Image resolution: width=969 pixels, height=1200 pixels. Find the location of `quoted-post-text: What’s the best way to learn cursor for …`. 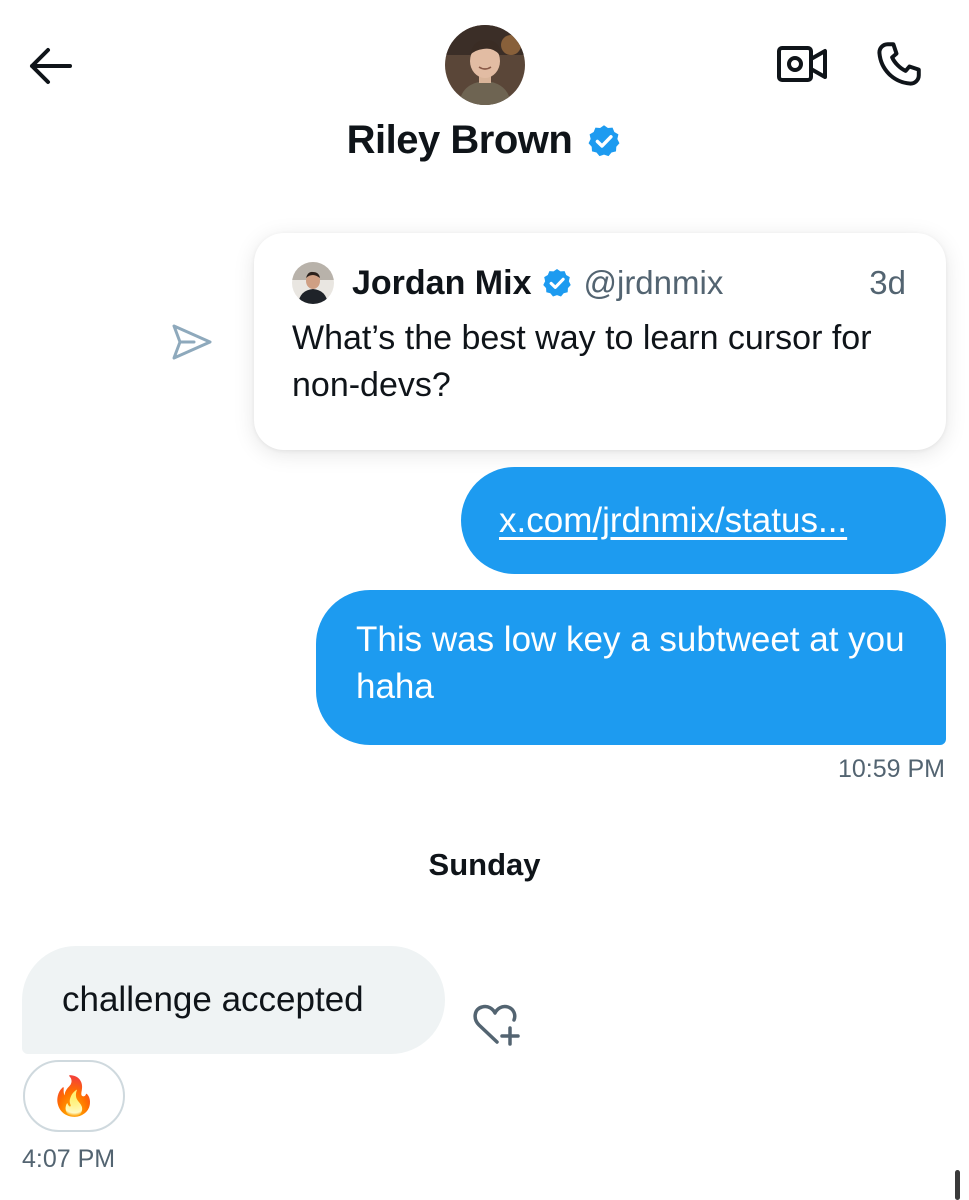

quoted-post-text: What’s the best way to learn cursor for … is located at coordinates (582, 361).